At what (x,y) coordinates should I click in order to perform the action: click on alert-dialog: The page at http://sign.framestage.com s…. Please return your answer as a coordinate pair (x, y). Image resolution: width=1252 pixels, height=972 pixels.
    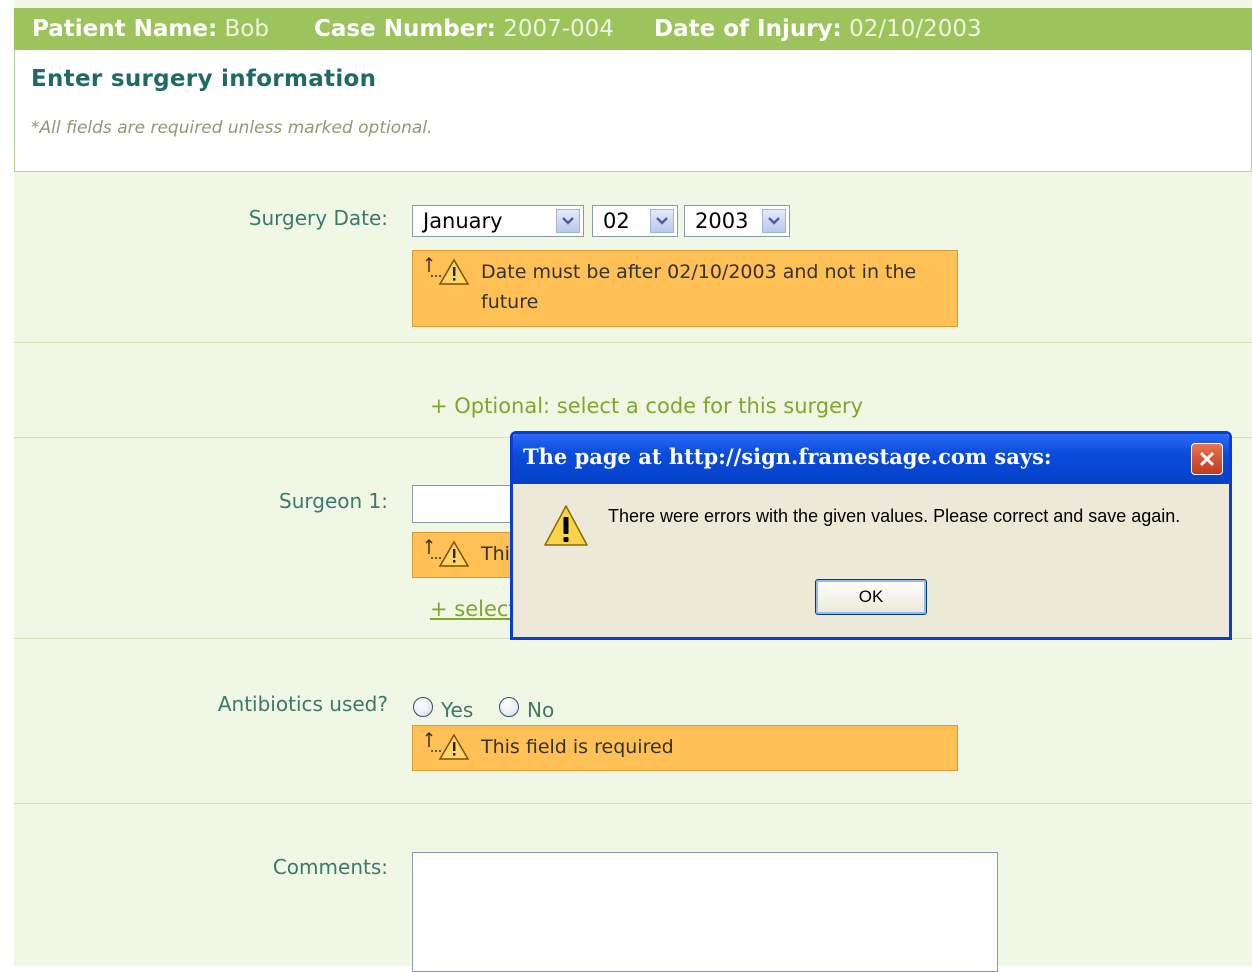
    Looking at the image, I should click on (871, 535).